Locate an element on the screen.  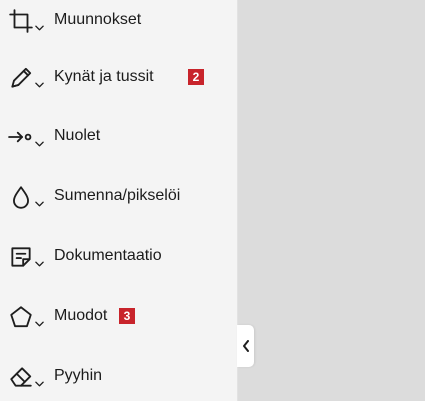
eraser-icon is located at coordinates (27, 376).